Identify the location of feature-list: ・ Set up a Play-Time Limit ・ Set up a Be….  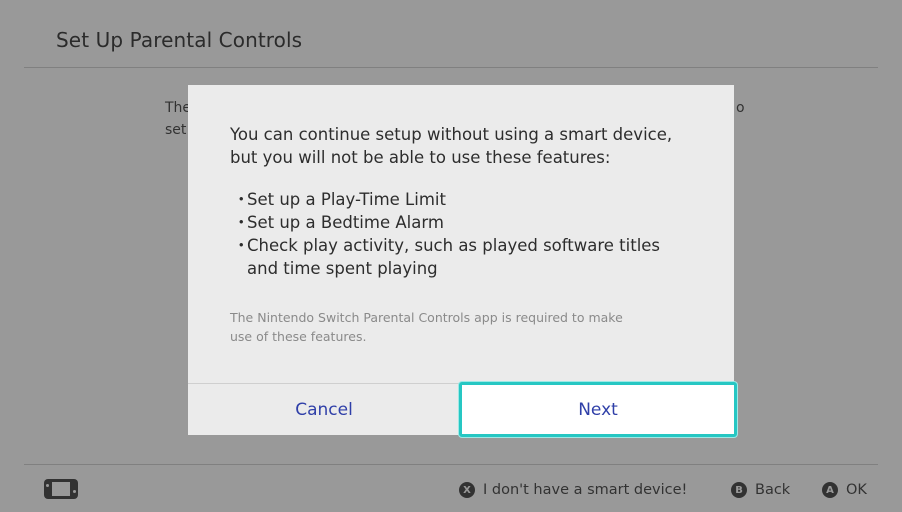
(470, 234).